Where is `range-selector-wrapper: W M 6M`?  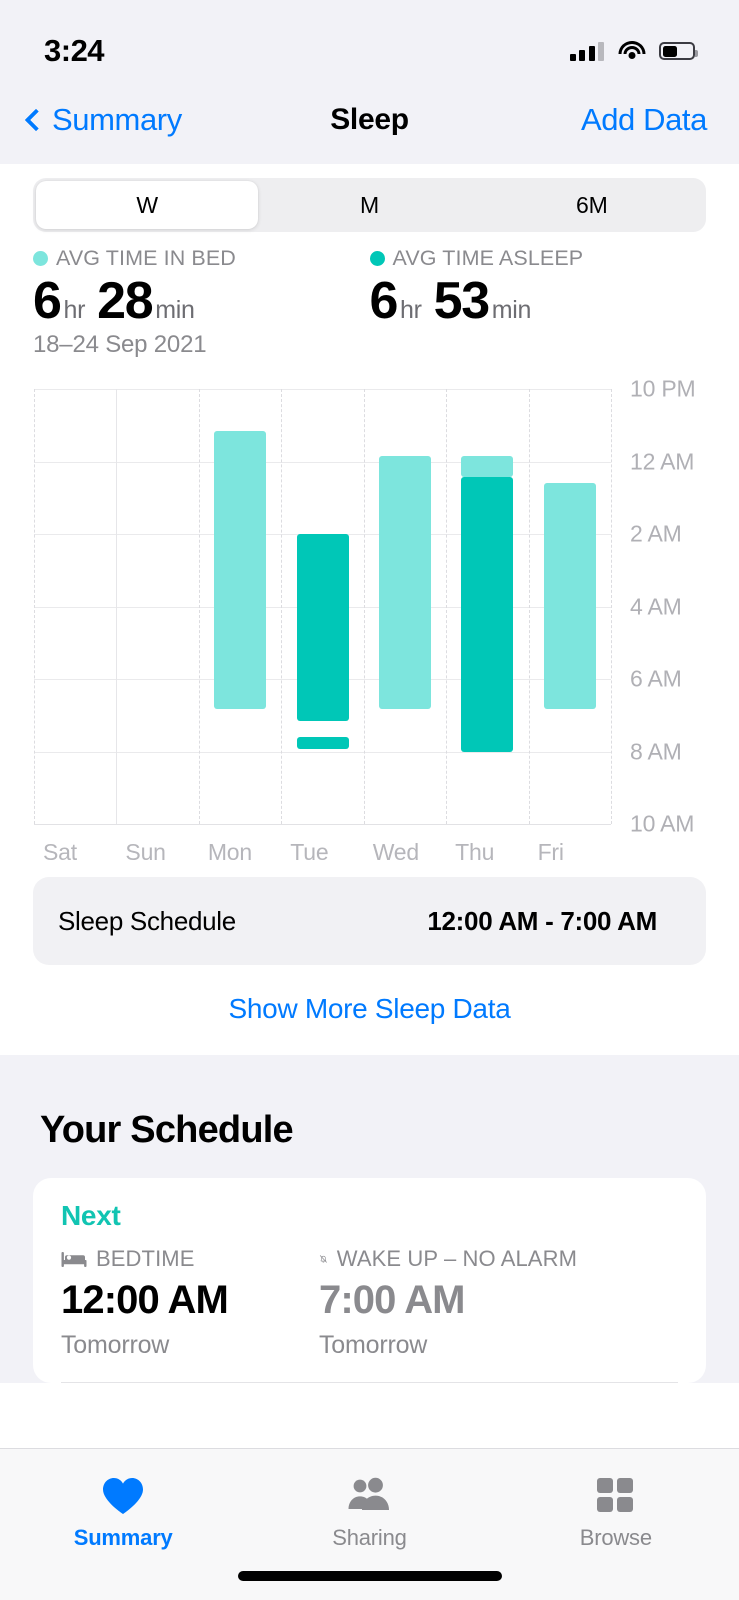
range-selector-wrapper: W M 6M is located at coordinates (369, 198).